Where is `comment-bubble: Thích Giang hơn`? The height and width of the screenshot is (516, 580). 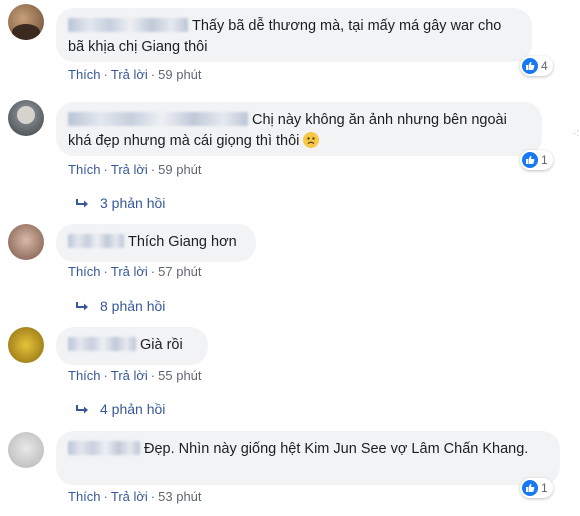
comment-bubble: Thích Giang hơn is located at coordinates (156, 243).